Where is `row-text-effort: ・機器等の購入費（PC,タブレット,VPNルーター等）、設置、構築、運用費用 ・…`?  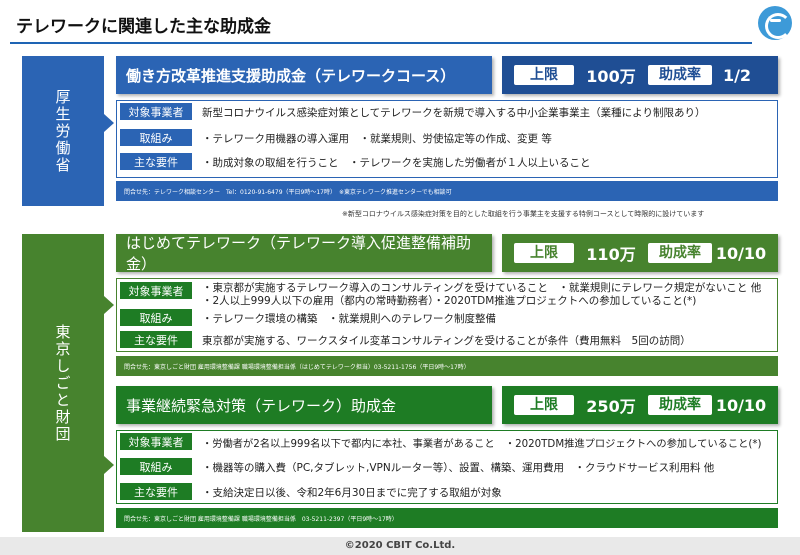 row-text-effort: ・機器等の購入費（PC,タブレット,VPNルーター等）、設置、構築、運用費用 ・… is located at coordinates (458, 468).